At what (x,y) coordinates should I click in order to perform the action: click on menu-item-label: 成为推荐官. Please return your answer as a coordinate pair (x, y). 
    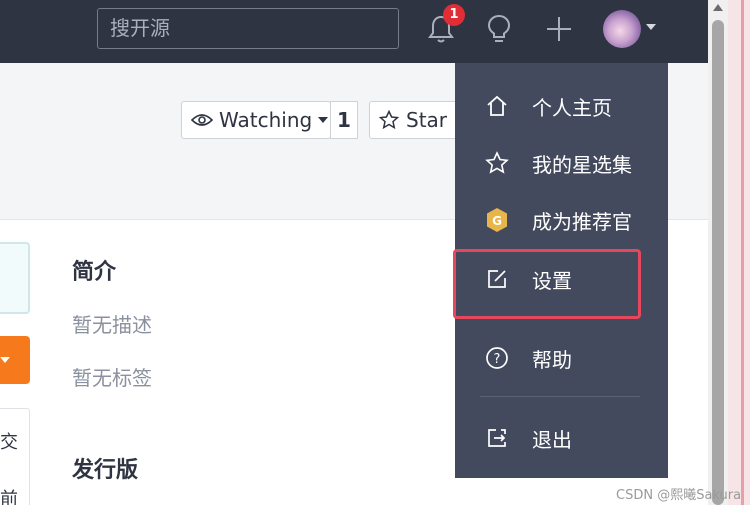
    Looking at the image, I should click on (582, 221).